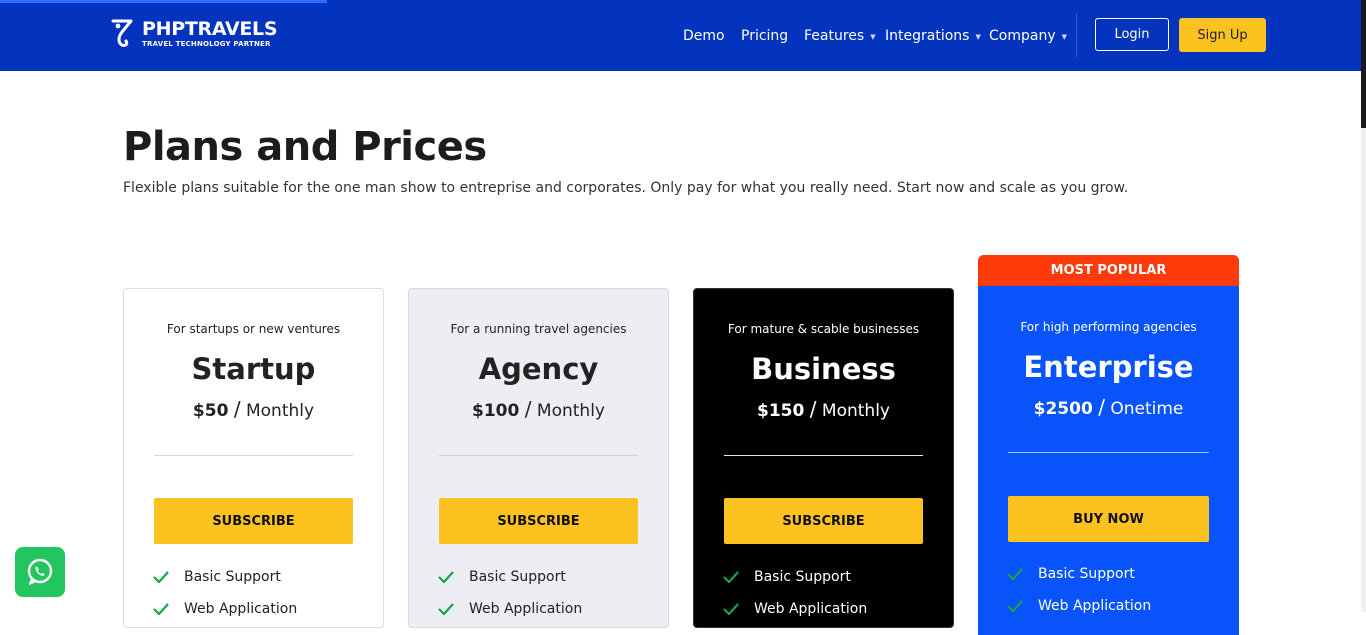 The height and width of the screenshot is (635, 1366). Describe the element at coordinates (1108, 327) in the screenshot. I see `plan-audience: For high performing agencies` at that location.